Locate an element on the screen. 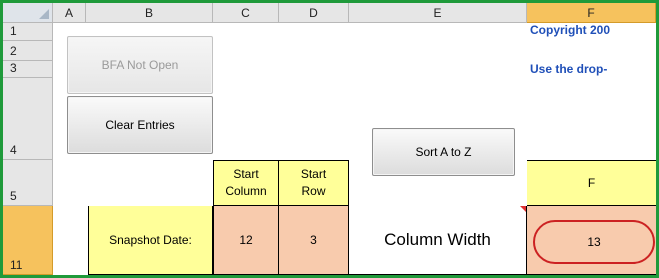 The width and height of the screenshot is (659, 278). column-width-label-cell: Column Width is located at coordinates (438, 240).